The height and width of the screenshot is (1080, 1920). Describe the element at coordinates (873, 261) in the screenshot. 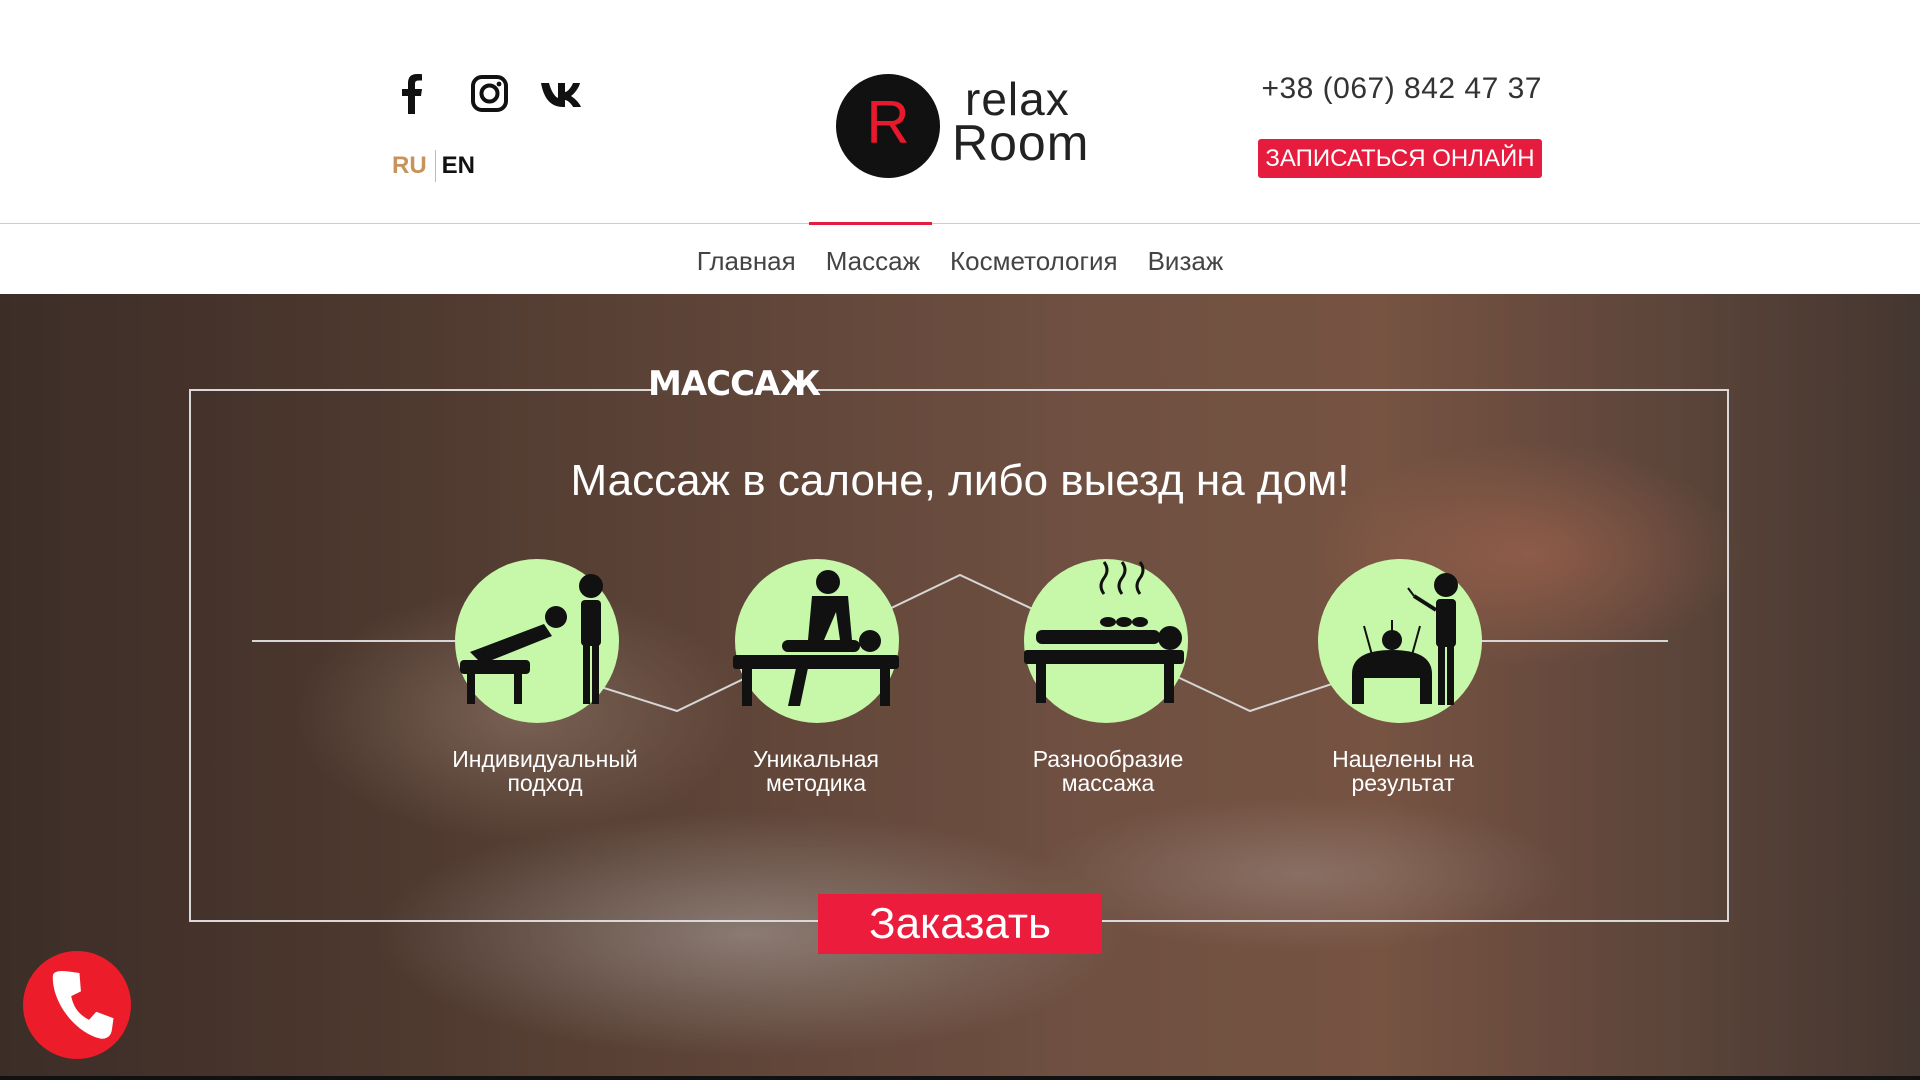

I see `nav-item-massage: Массаж` at that location.